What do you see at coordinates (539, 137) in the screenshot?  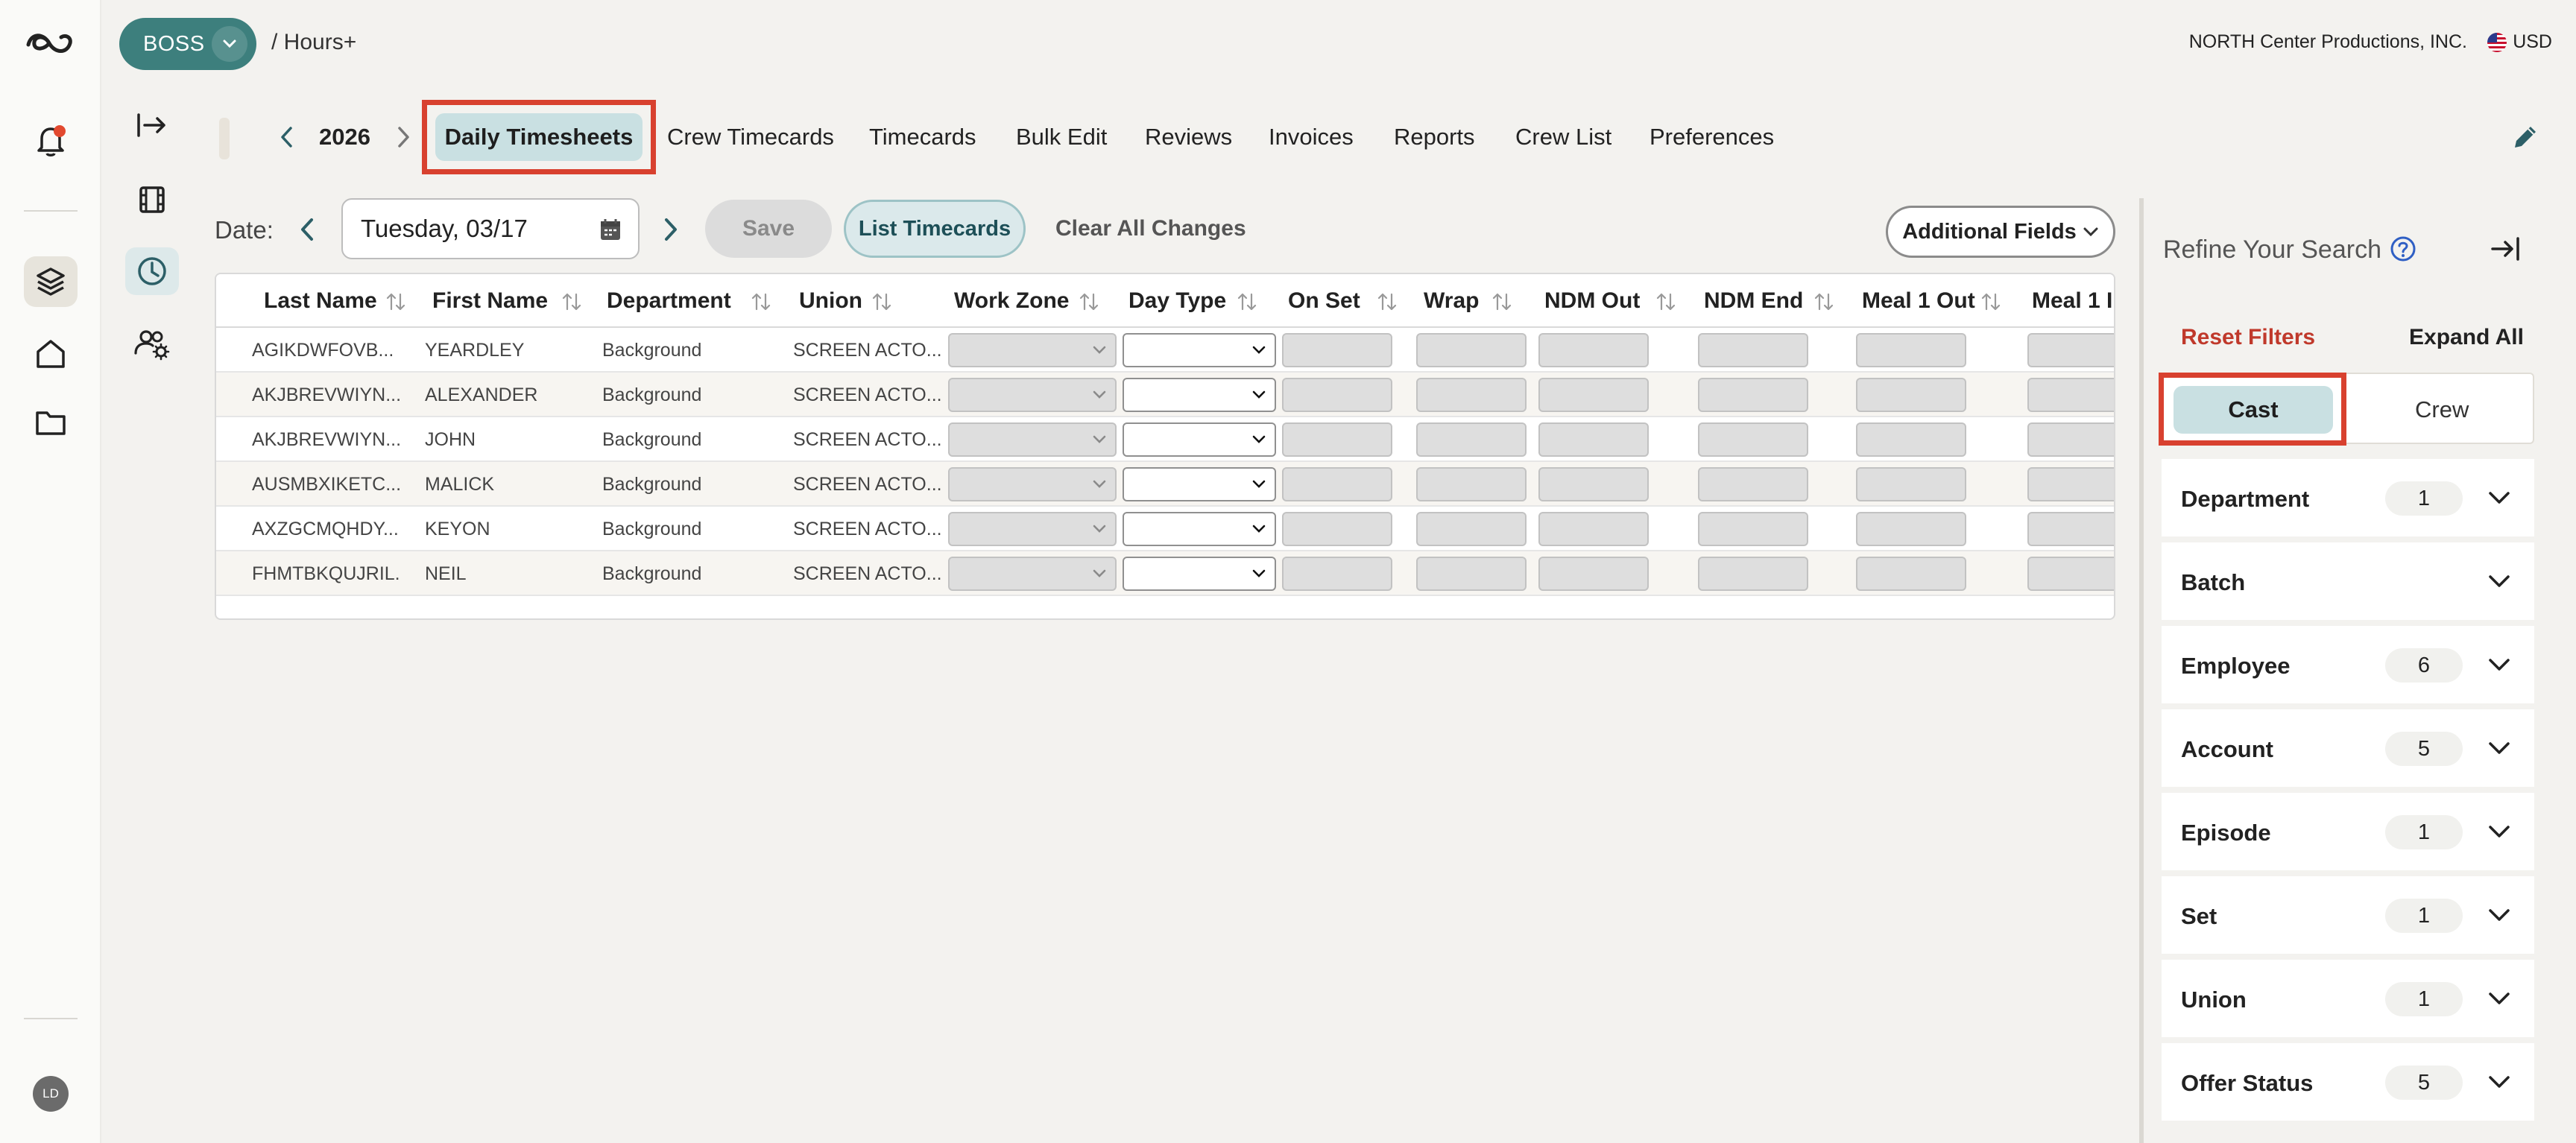 I see `tab-daily-timesheets: Daily Timesheets` at bounding box center [539, 137].